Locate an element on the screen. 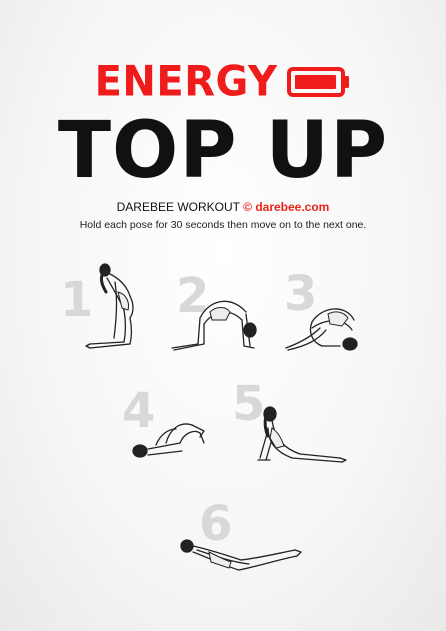 The image size is (446, 631). pose-1: 1 is located at coordinates (105, 309).